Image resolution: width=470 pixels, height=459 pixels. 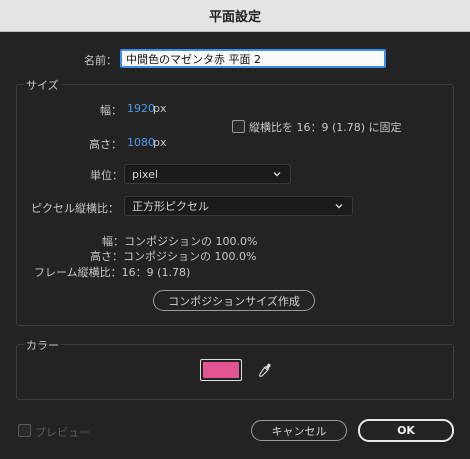 I want to click on height-unit: px, so click(x=160, y=142).